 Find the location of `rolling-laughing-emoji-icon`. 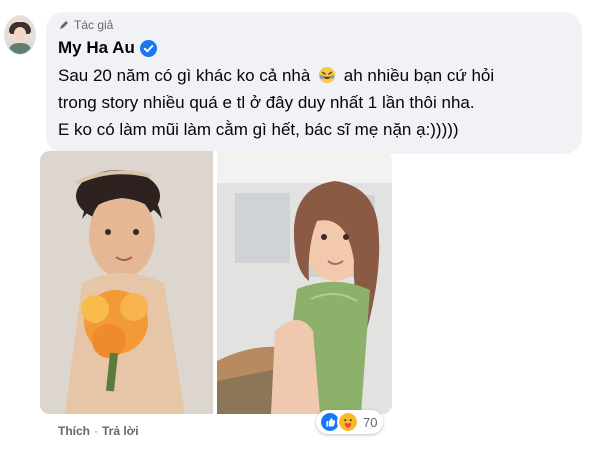

rolling-laughing-emoji-icon is located at coordinates (327, 75).